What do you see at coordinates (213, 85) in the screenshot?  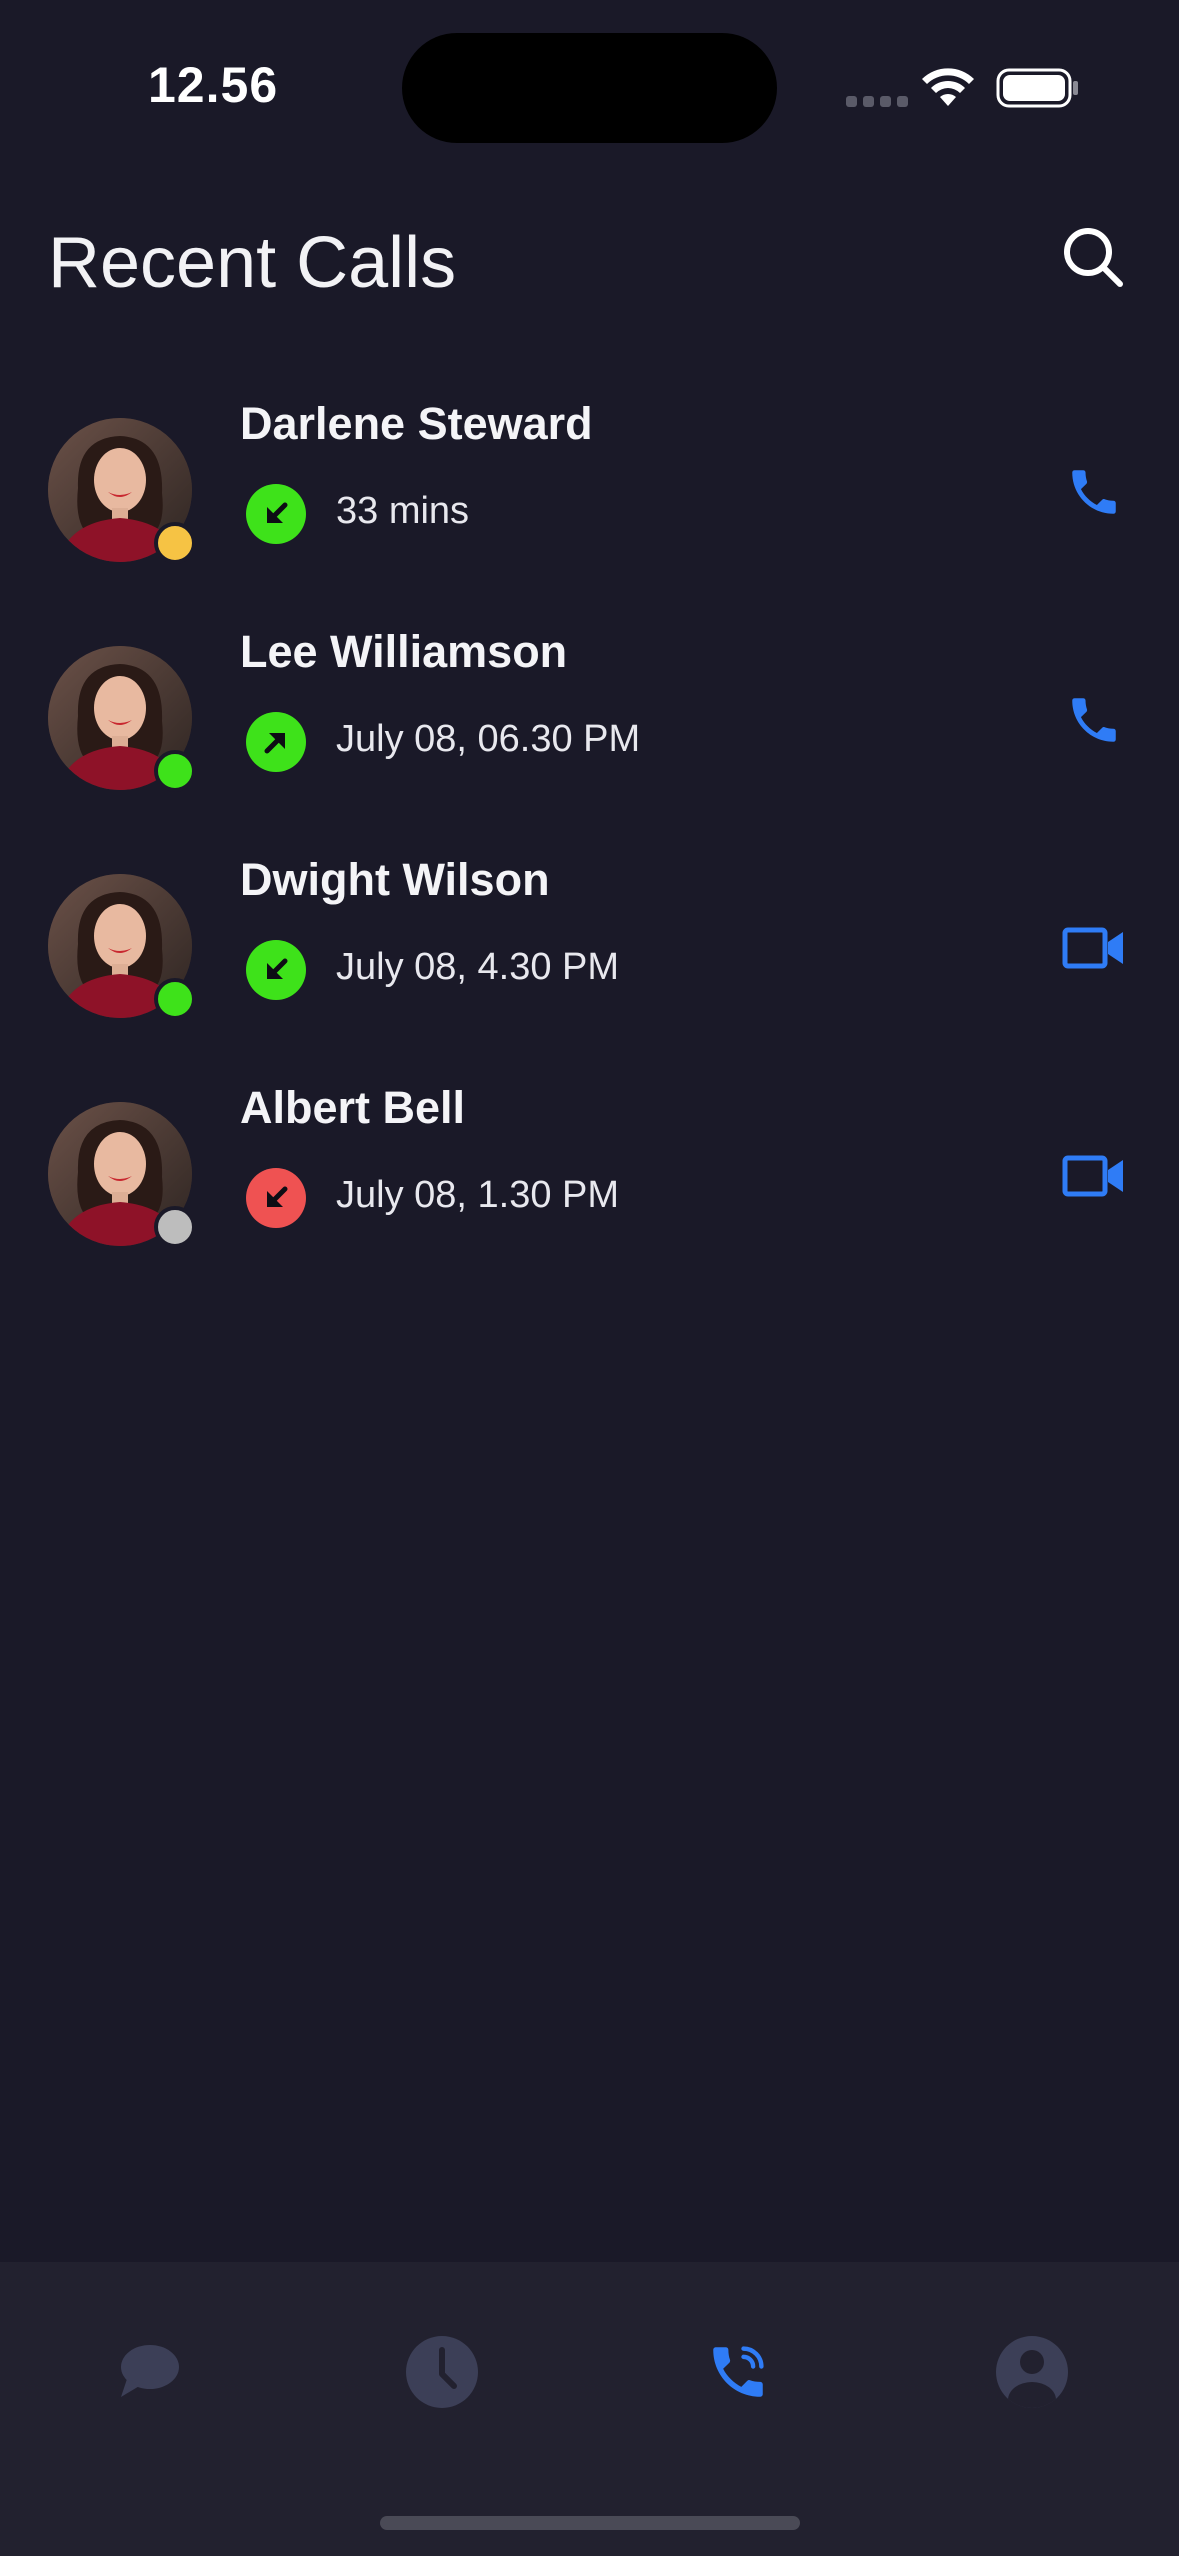 I see `status-time: 12.56` at bounding box center [213, 85].